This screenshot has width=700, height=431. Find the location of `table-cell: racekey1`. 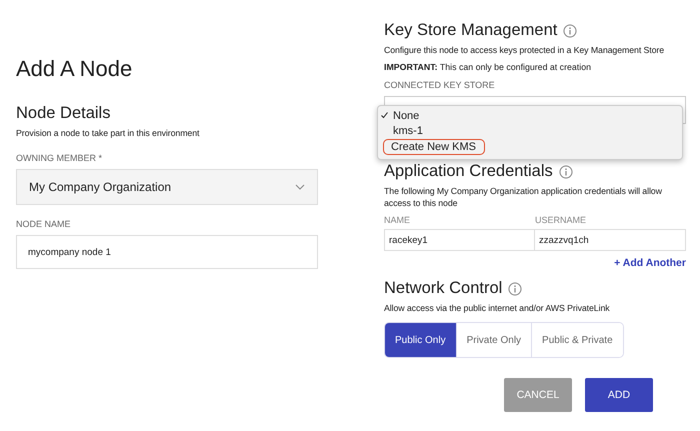

table-cell: racekey1 is located at coordinates (459, 240).